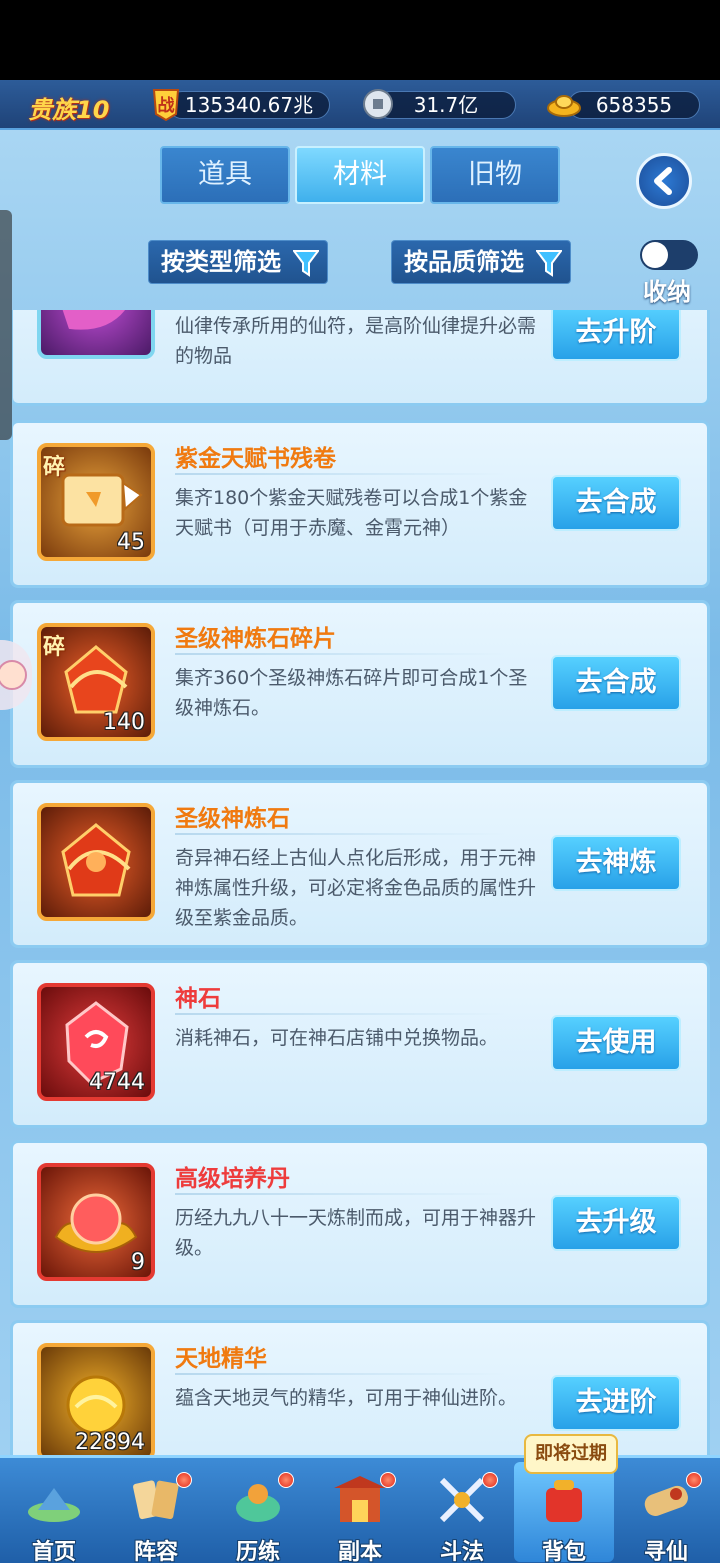 This screenshot has height=1563, width=720. I want to click on upgrade-rank-button: 去升阶, so click(616, 335).